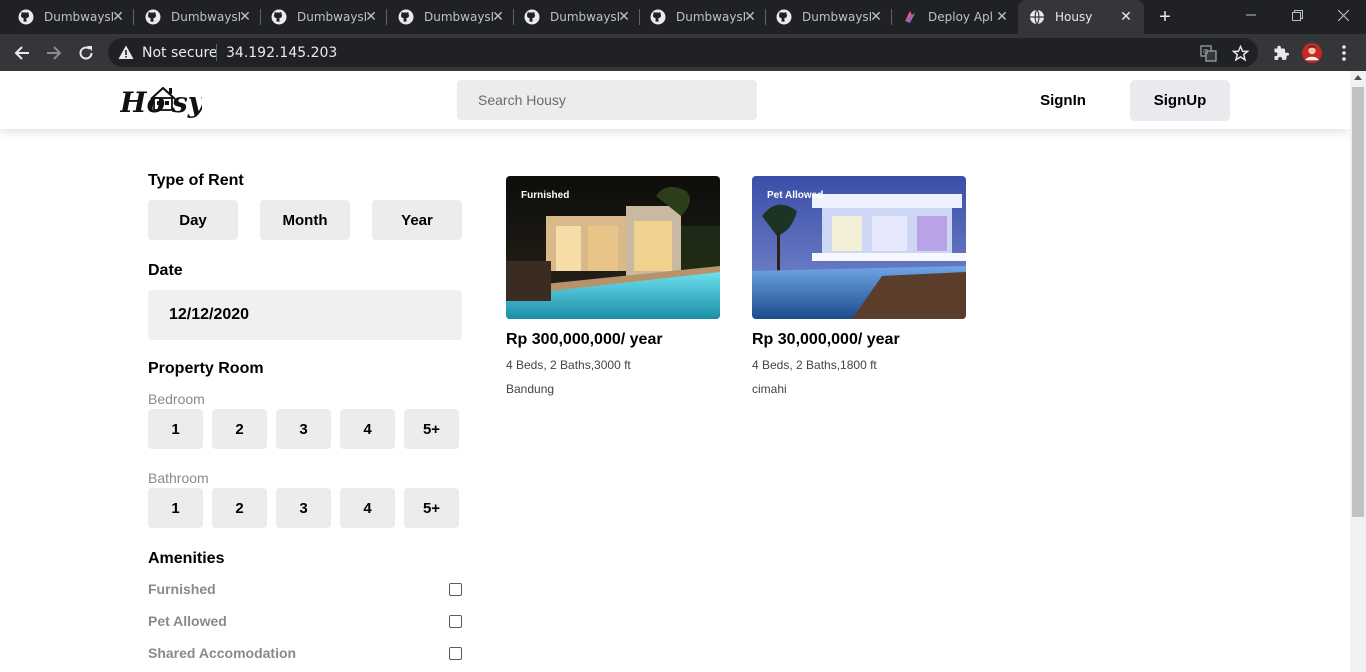 The height and width of the screenshot is (672, 1366). What do you see at coordinates (186, 102) in the screenshot?
I see `svg-text: sy` at bounding box center [186, 102].